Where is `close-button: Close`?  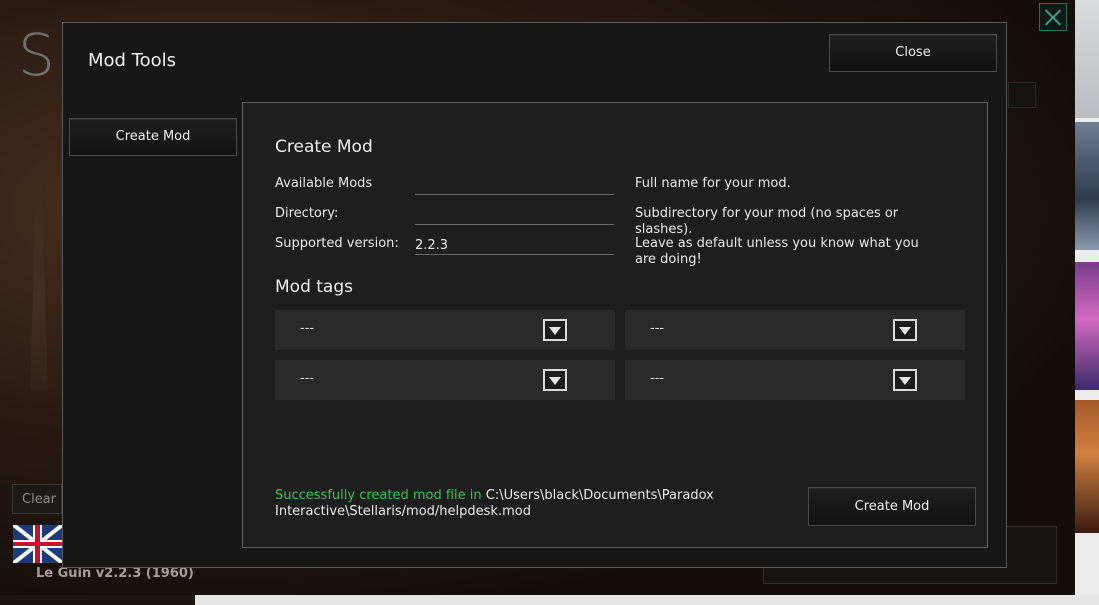 close-button: Close is located at coordinates (913, 53).